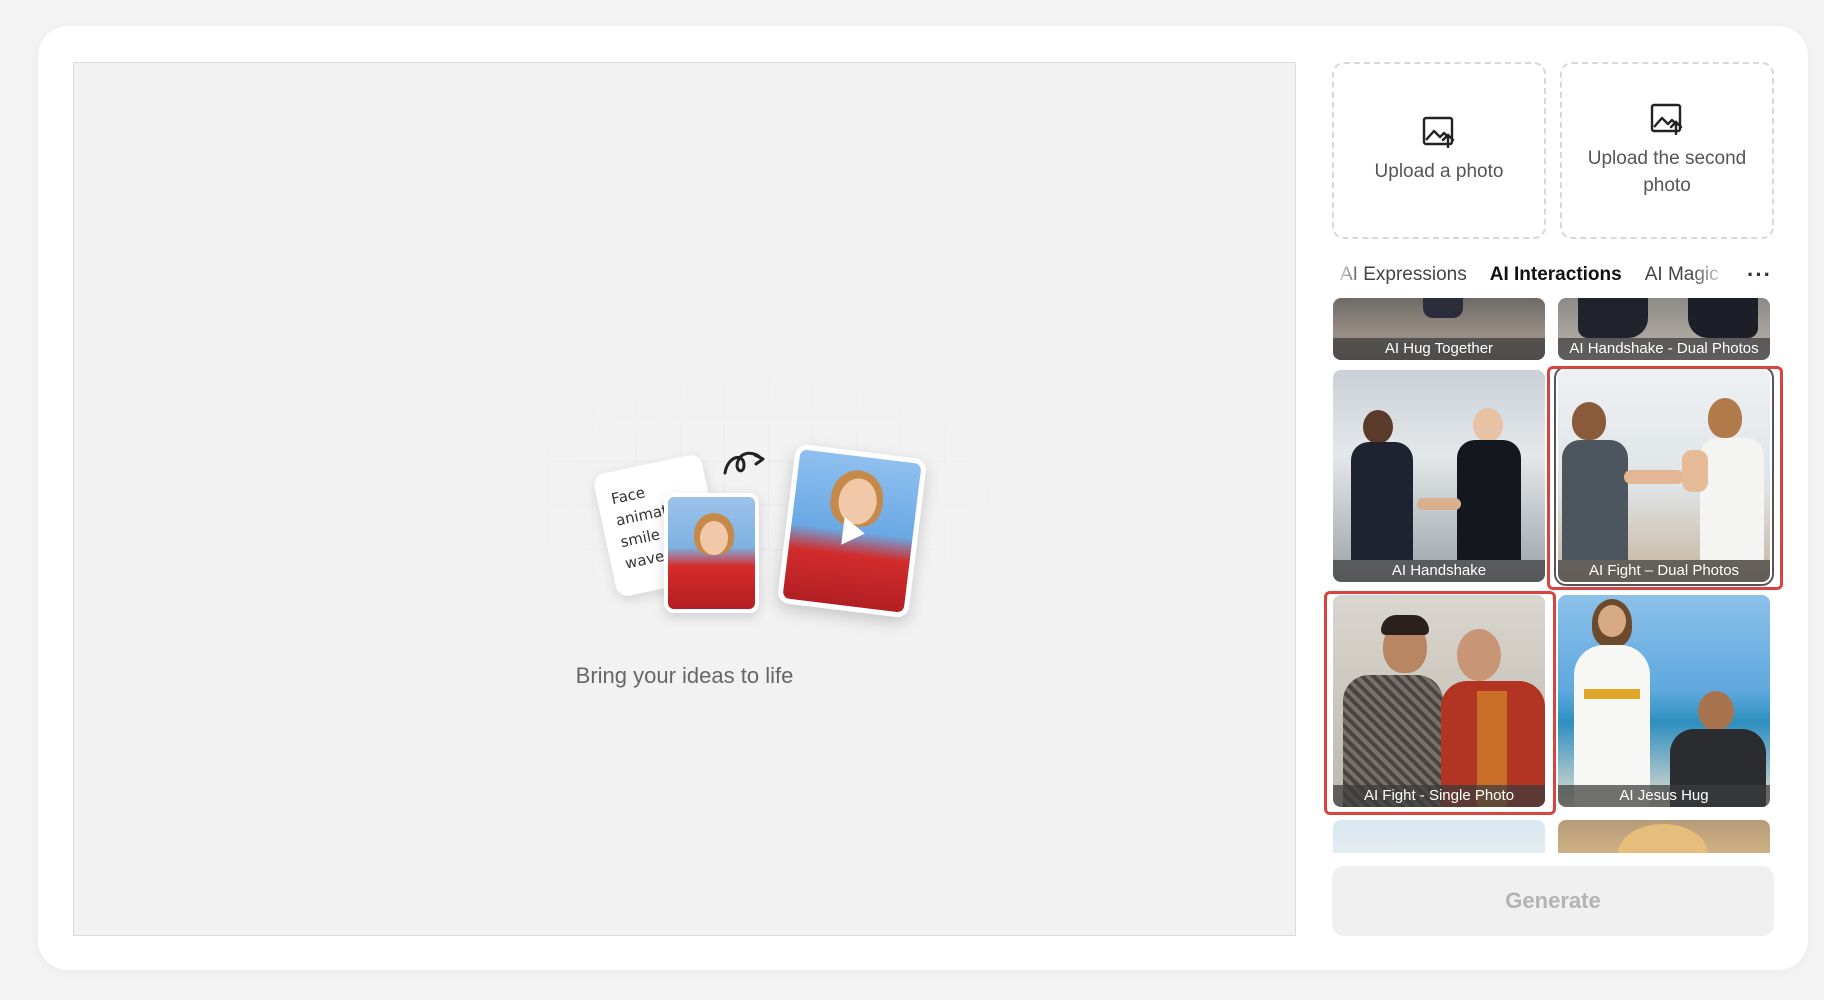  I want to click on effect-tile-ai-fight-dual-photos: AI Fight – Dual Photos, so click(1664, 476).